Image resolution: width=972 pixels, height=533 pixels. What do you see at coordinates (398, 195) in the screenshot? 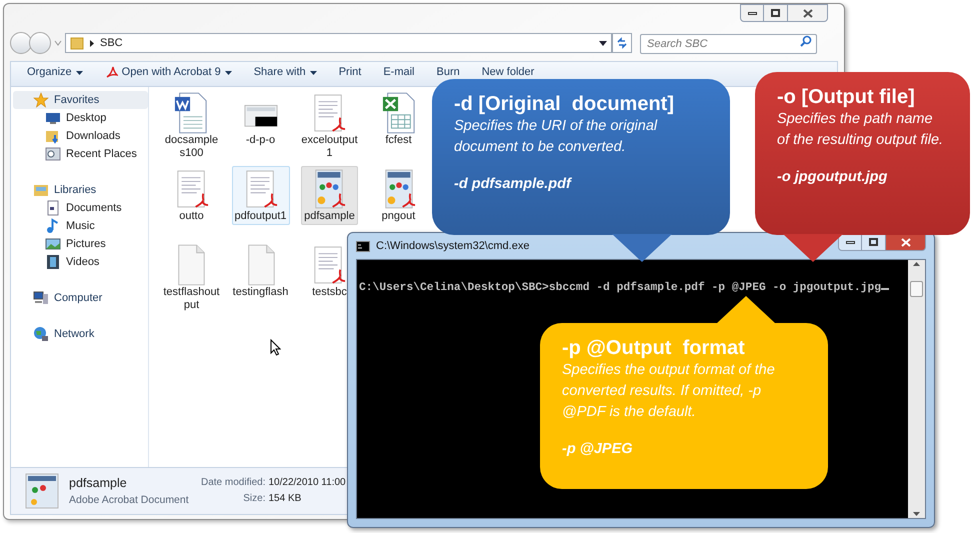
I see `file-item: pngout` at bounding box center [398, 195].